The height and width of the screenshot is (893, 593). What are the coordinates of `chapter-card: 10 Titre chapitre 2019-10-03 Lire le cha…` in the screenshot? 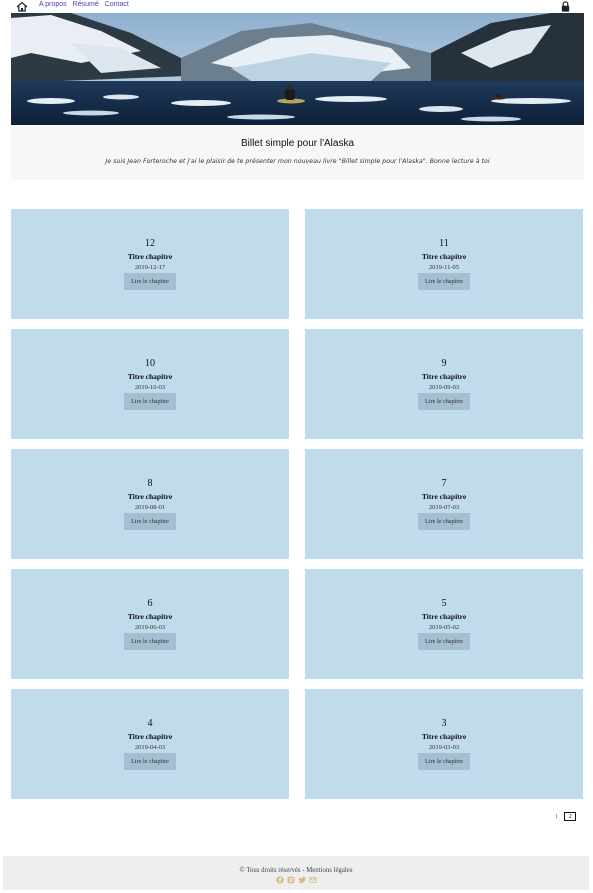 It's located at (150, 384).